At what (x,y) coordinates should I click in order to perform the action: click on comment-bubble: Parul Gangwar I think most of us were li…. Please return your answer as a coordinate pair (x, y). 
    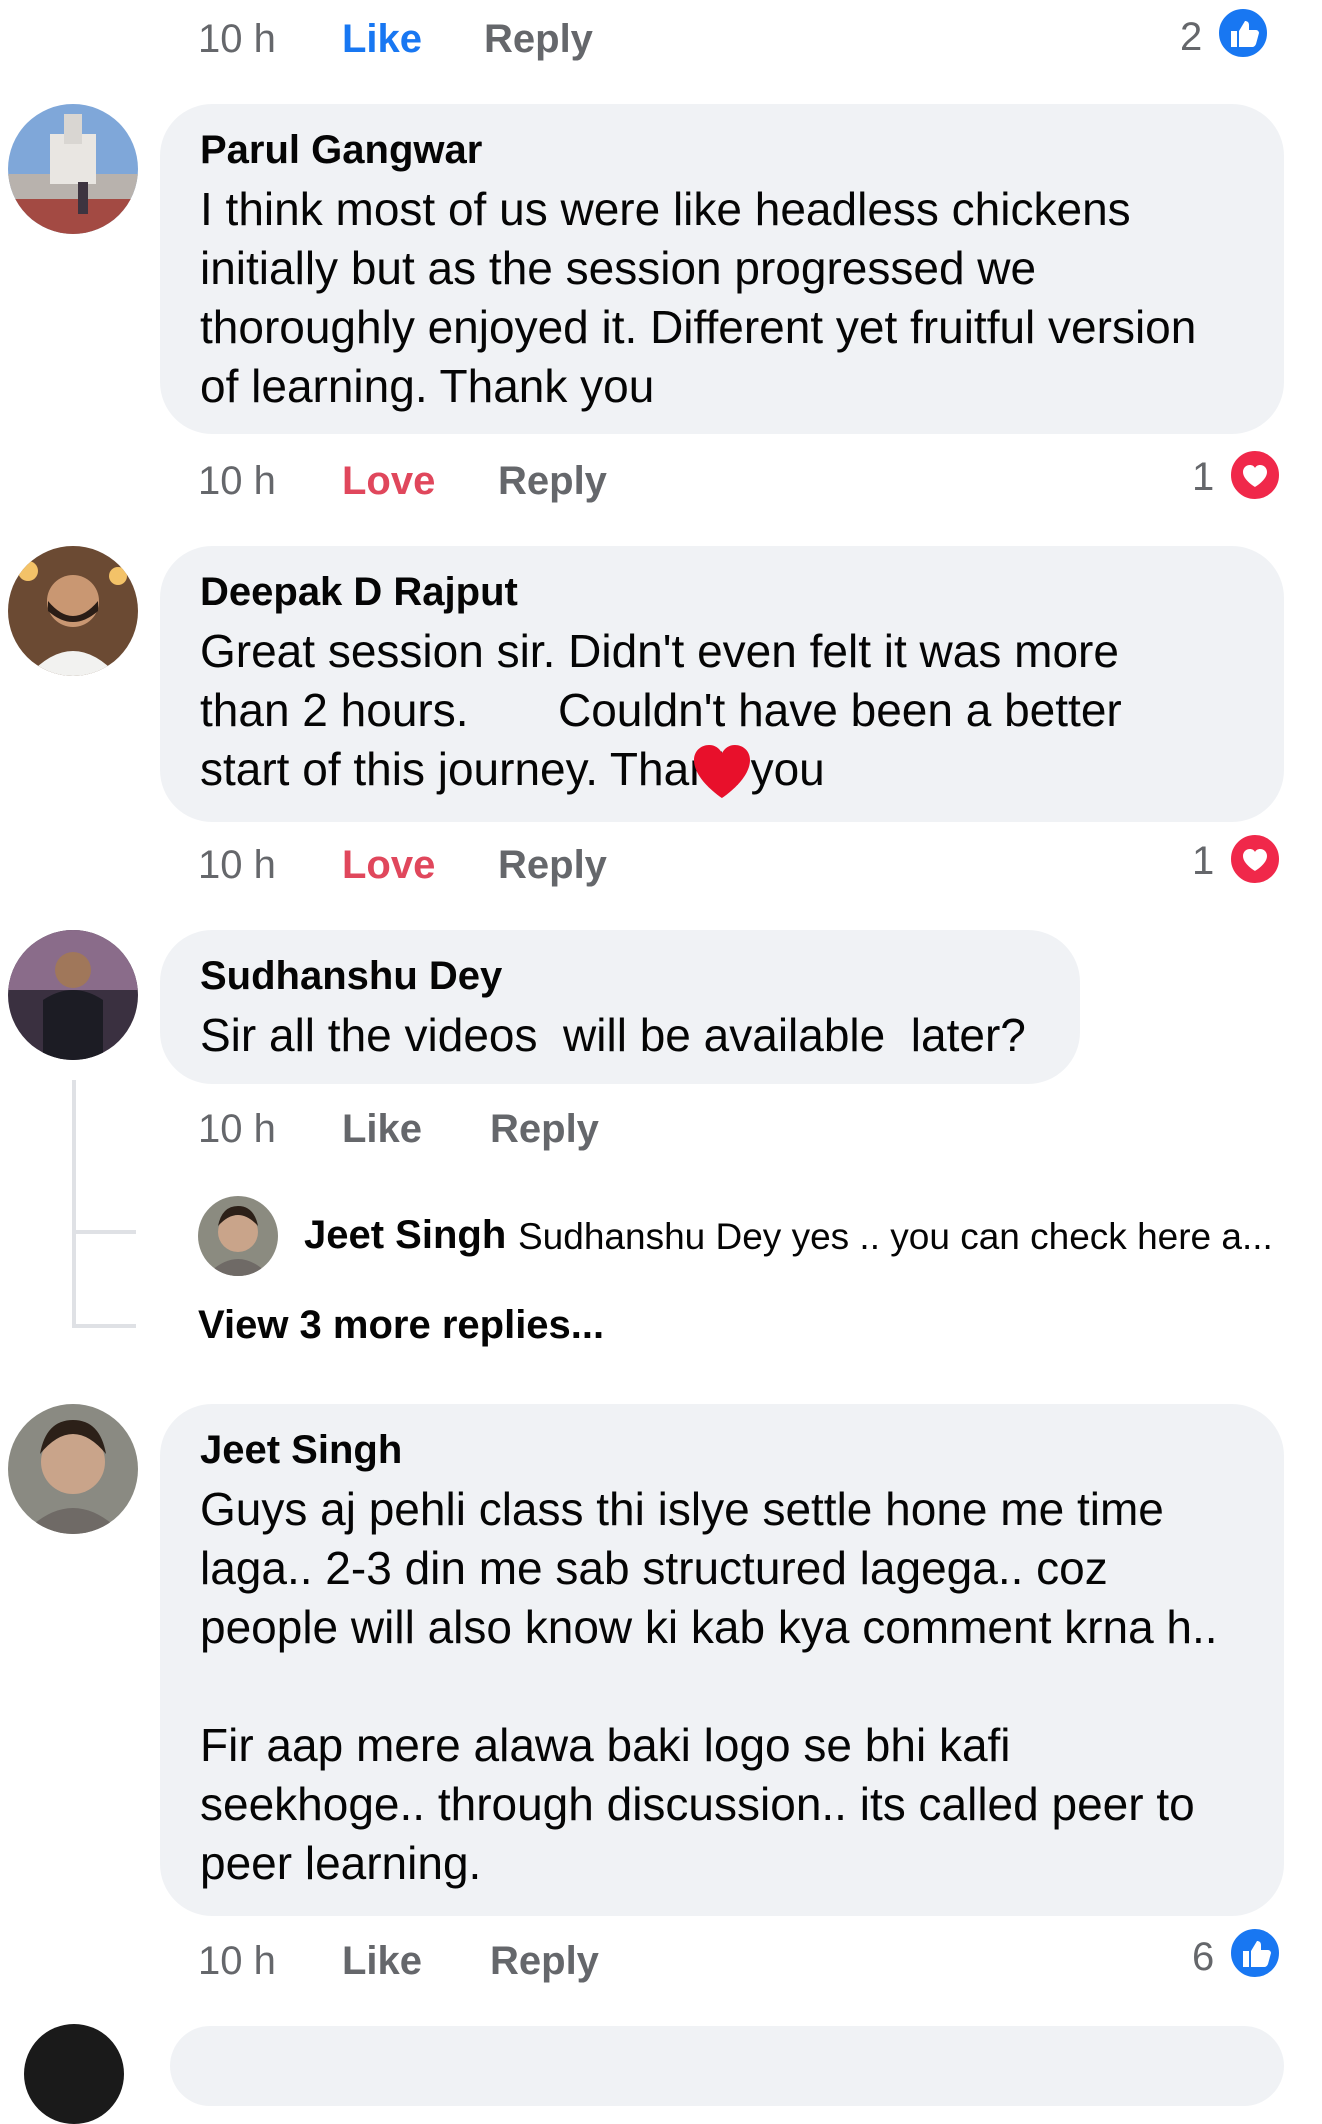
    Looking at the image, I should click on (722, 269).